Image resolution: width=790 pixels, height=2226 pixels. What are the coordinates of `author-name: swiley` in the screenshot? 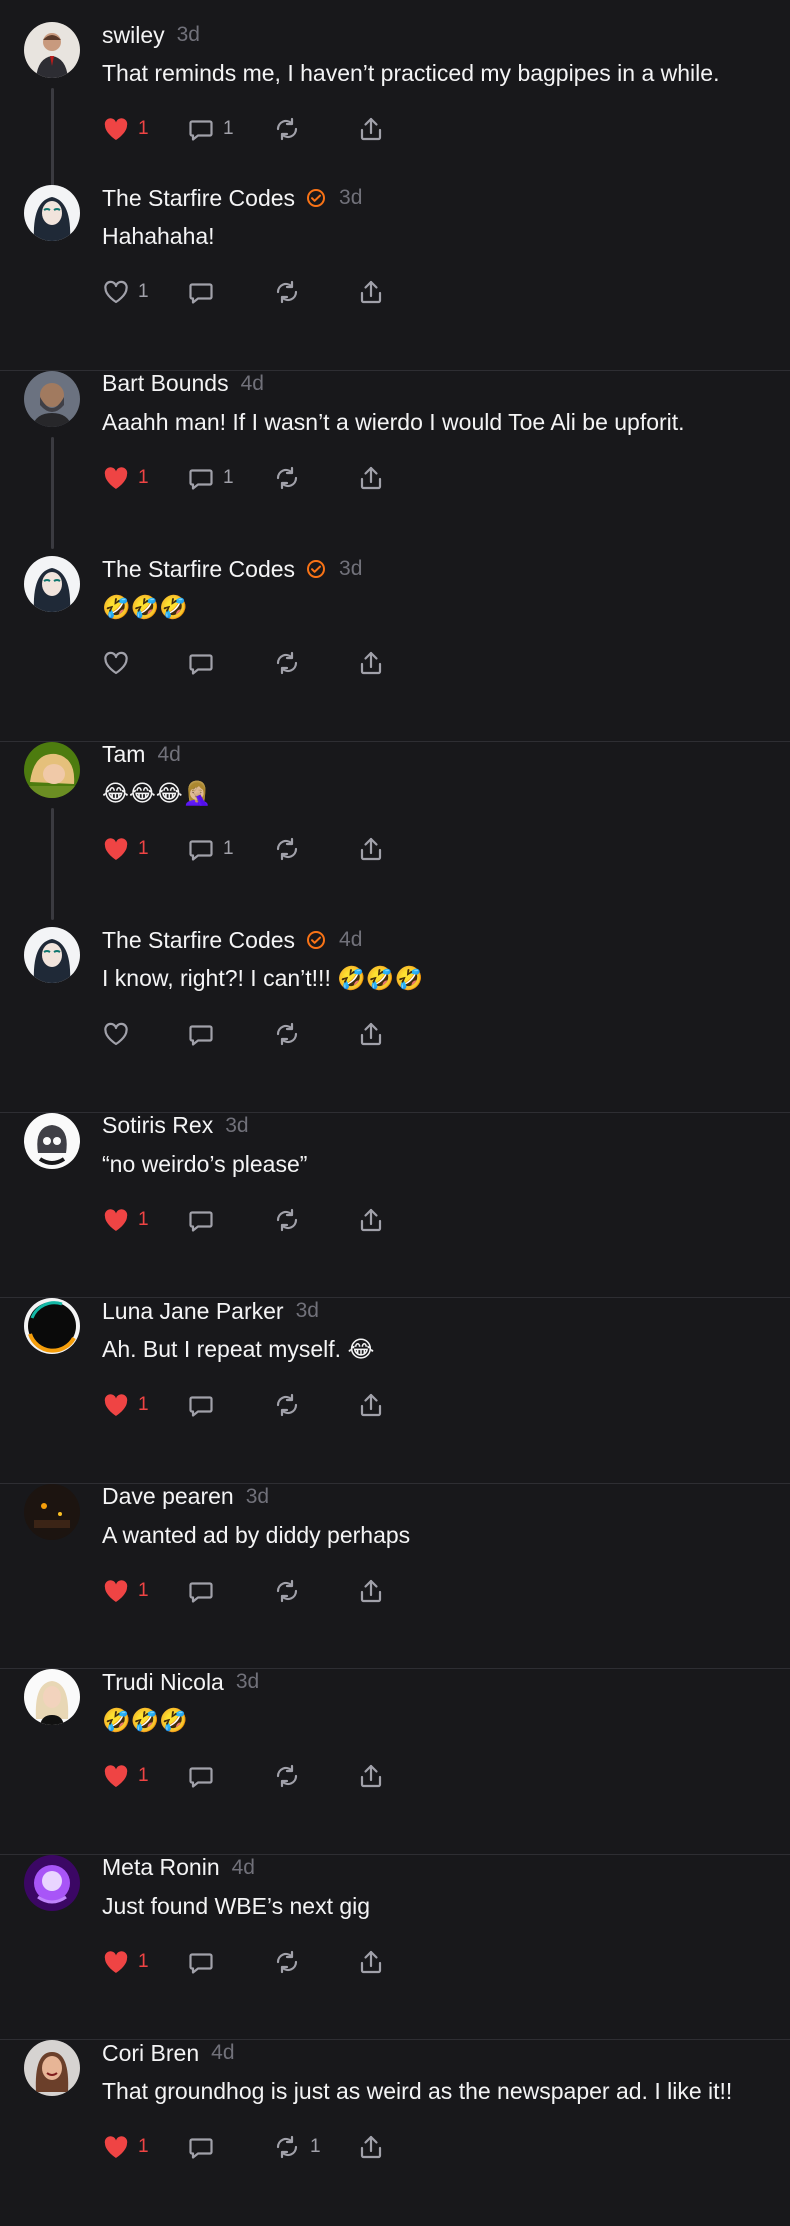 It's located at (133, 35).